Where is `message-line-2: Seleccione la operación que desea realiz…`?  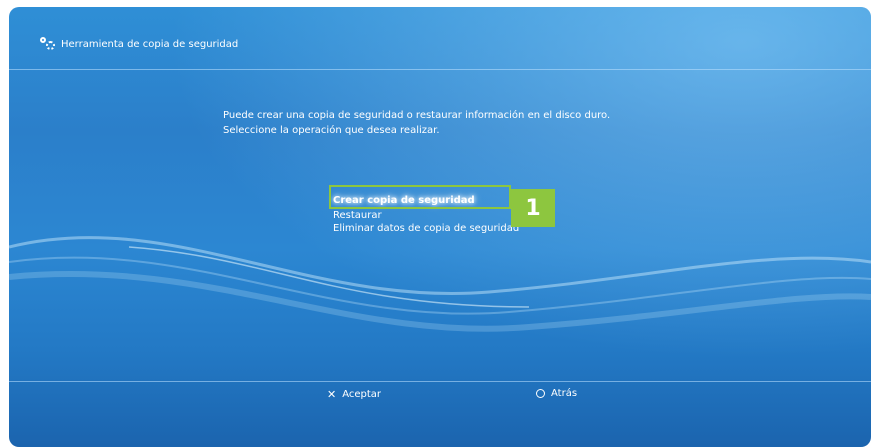
message-line-2: Seleccione la operación que desea realiz… is located at coordinates (331, 130).